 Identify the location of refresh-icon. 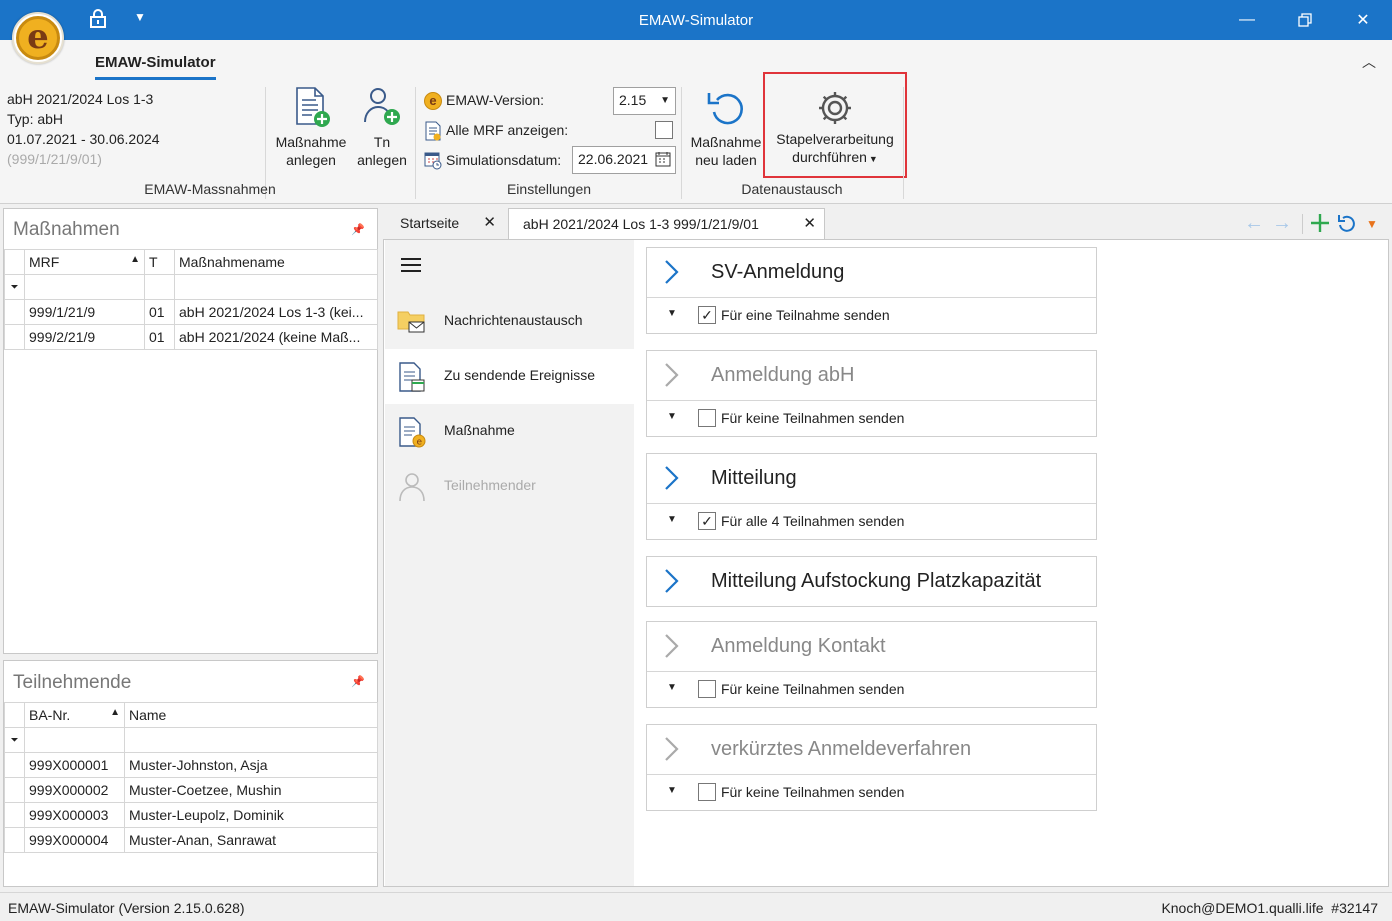
(1347, 224).